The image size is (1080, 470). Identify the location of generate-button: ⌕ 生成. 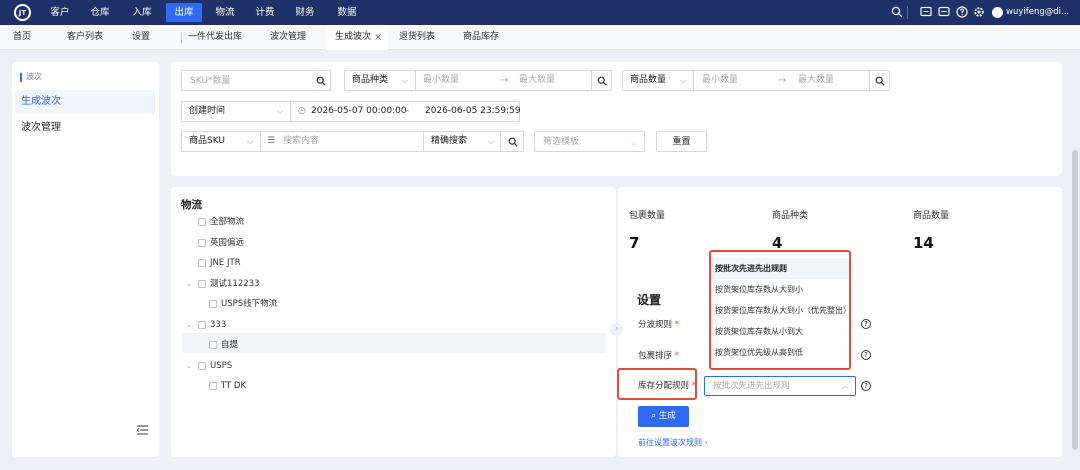
(663, 416).